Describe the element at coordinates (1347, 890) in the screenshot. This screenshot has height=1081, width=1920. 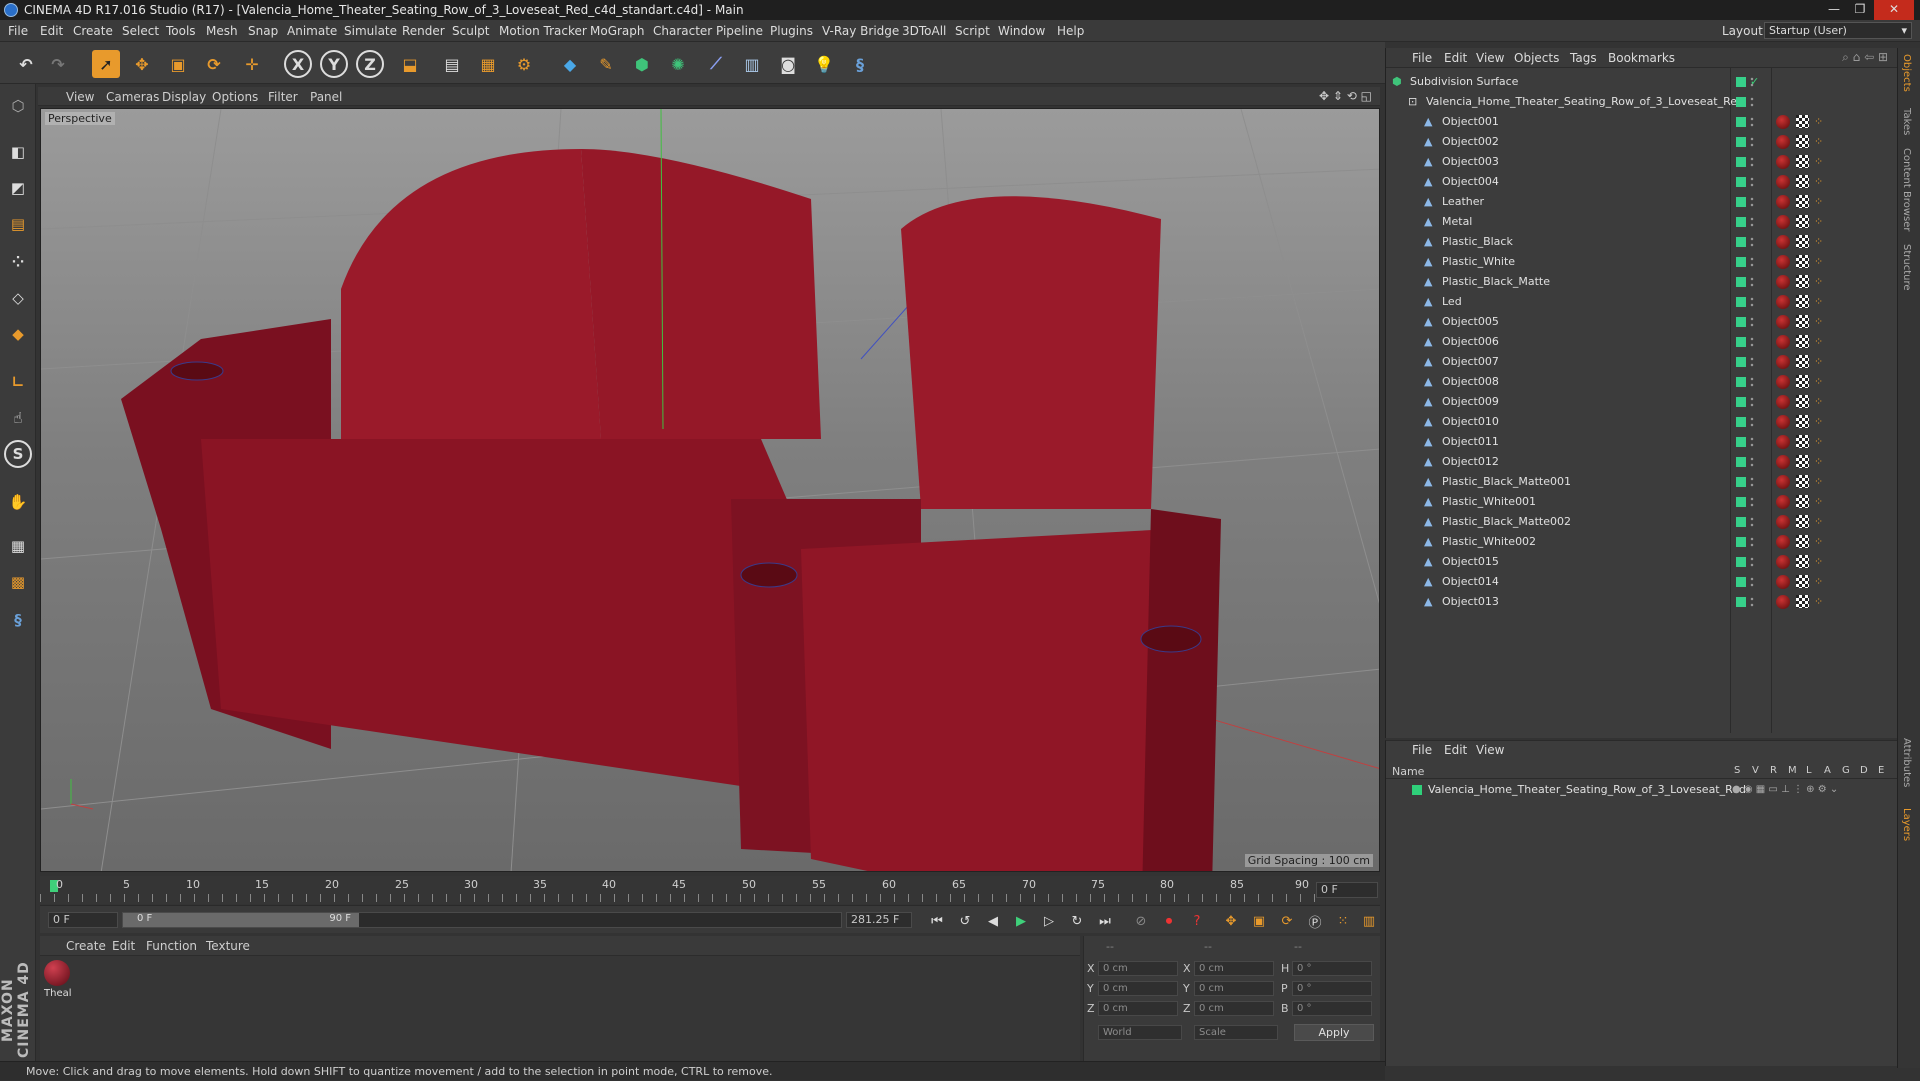
I see `current-frame-field: 0 F` at that location.